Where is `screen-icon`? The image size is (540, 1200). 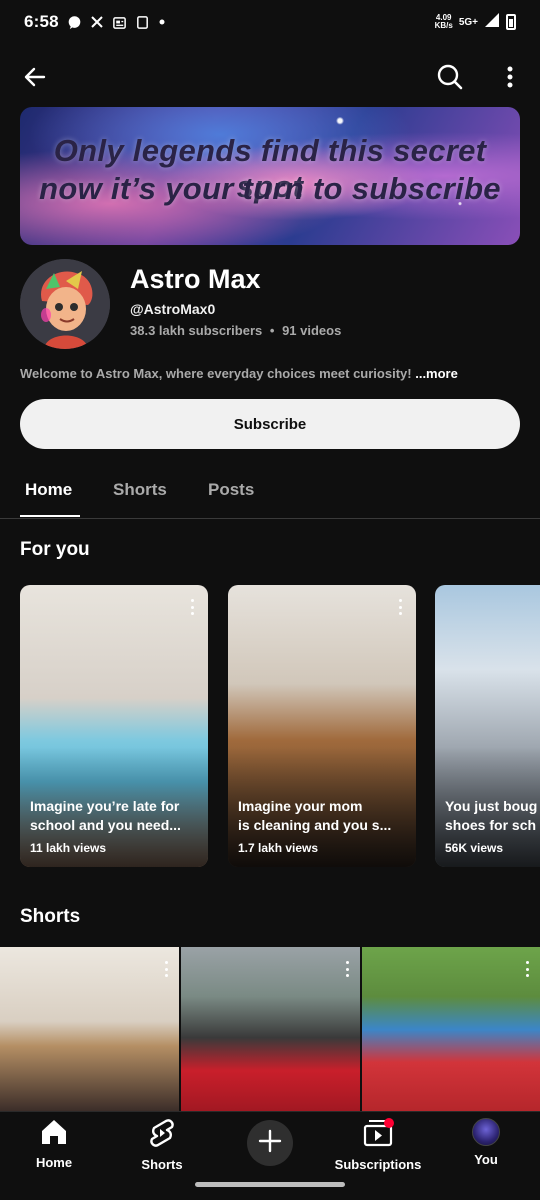
screen-icon is located at coordinates (142, 22).